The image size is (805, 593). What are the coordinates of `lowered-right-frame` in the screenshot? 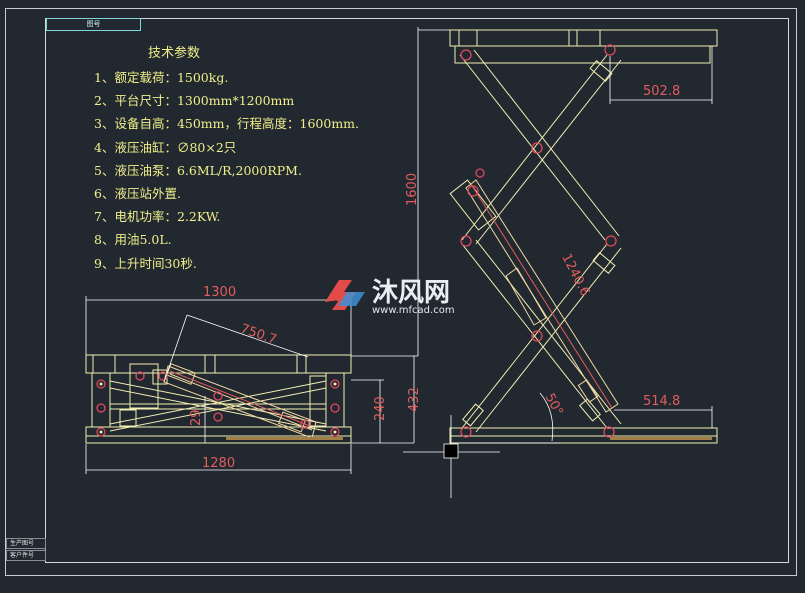 It's located at (335, 400).